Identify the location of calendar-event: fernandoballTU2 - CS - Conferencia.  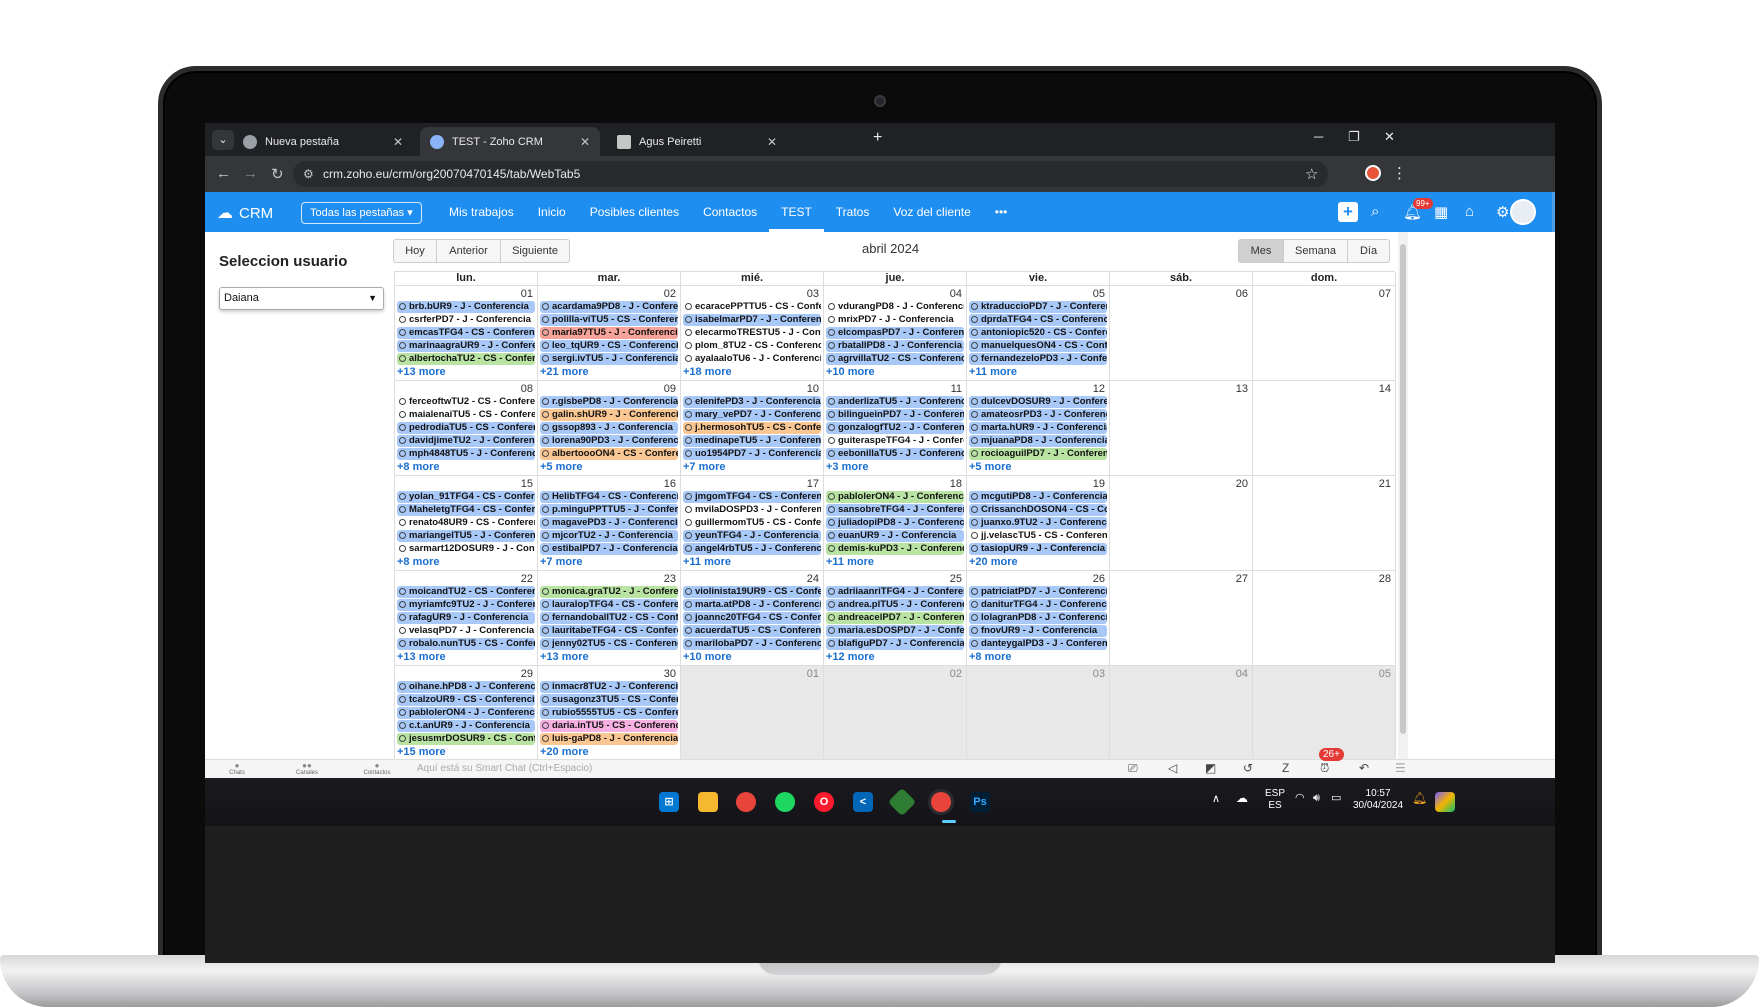
(609, 618).